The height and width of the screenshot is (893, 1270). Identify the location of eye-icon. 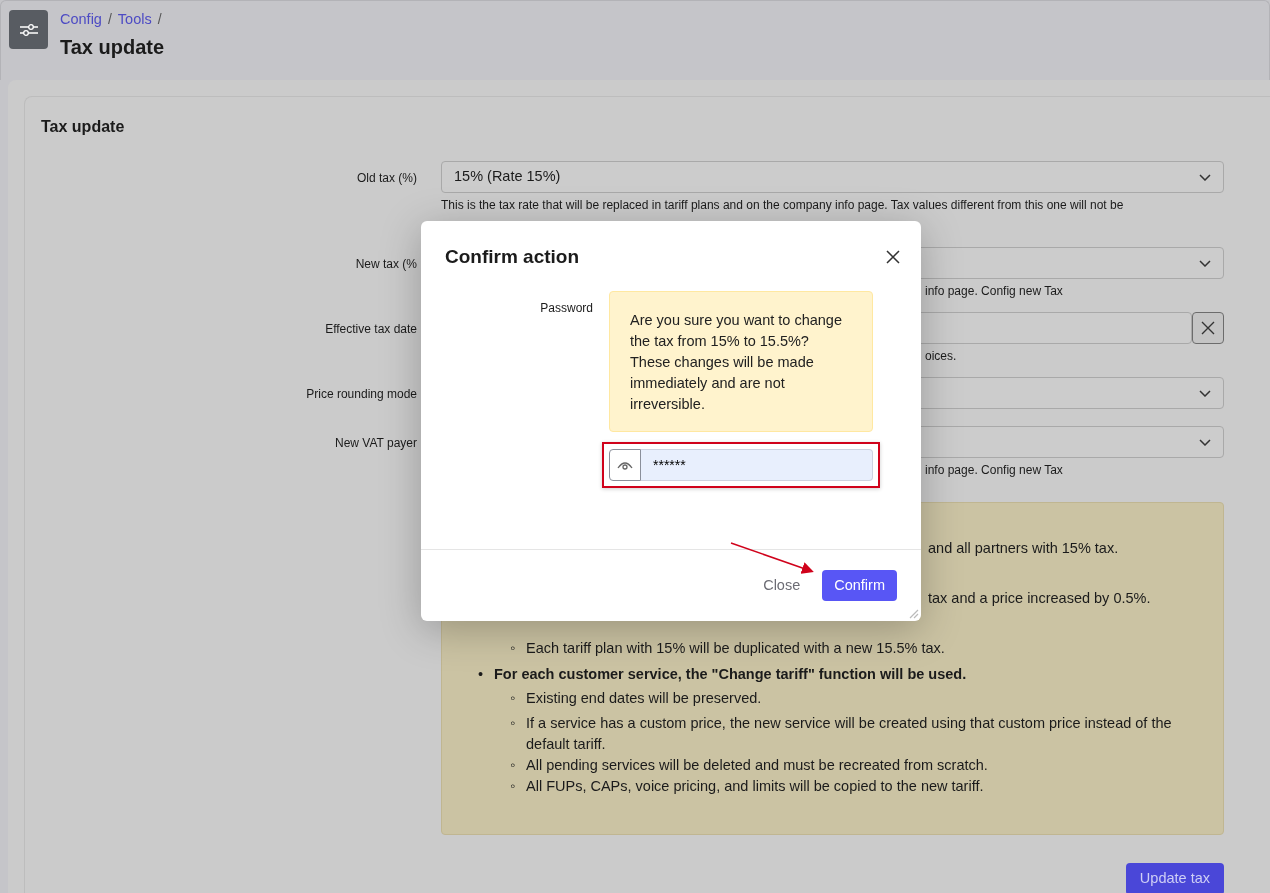
(625, 465).